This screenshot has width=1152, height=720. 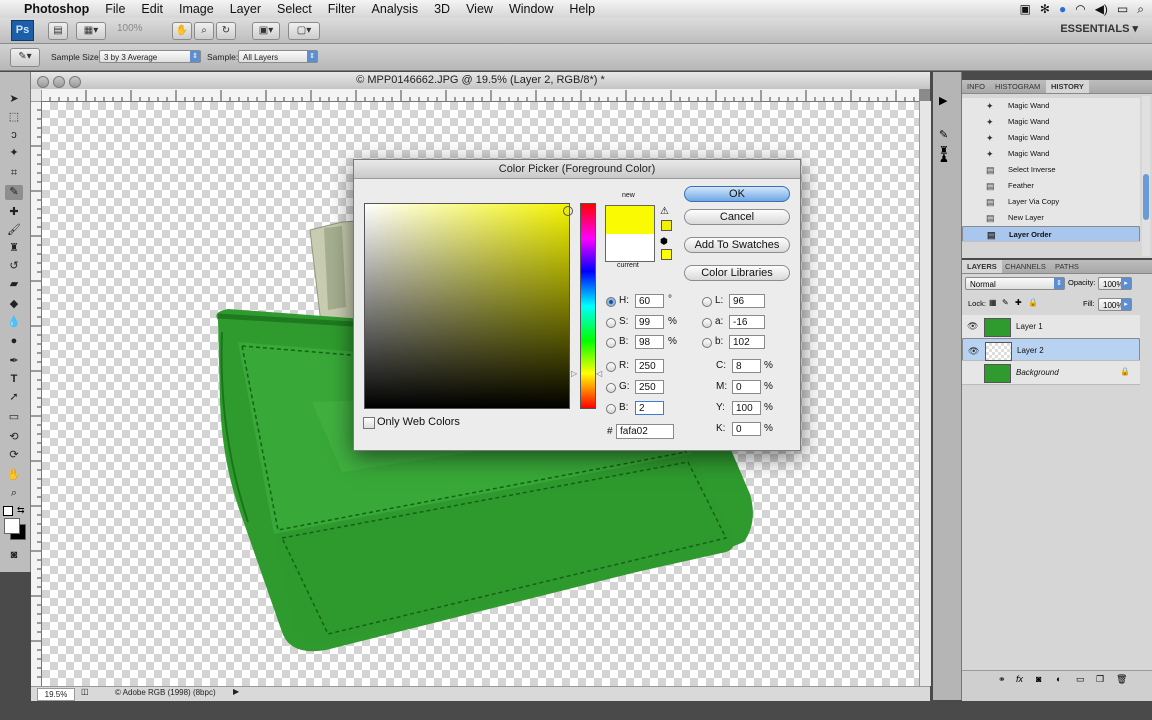 I want to click on zoom-level: 100%, so click(x=130, y=28).